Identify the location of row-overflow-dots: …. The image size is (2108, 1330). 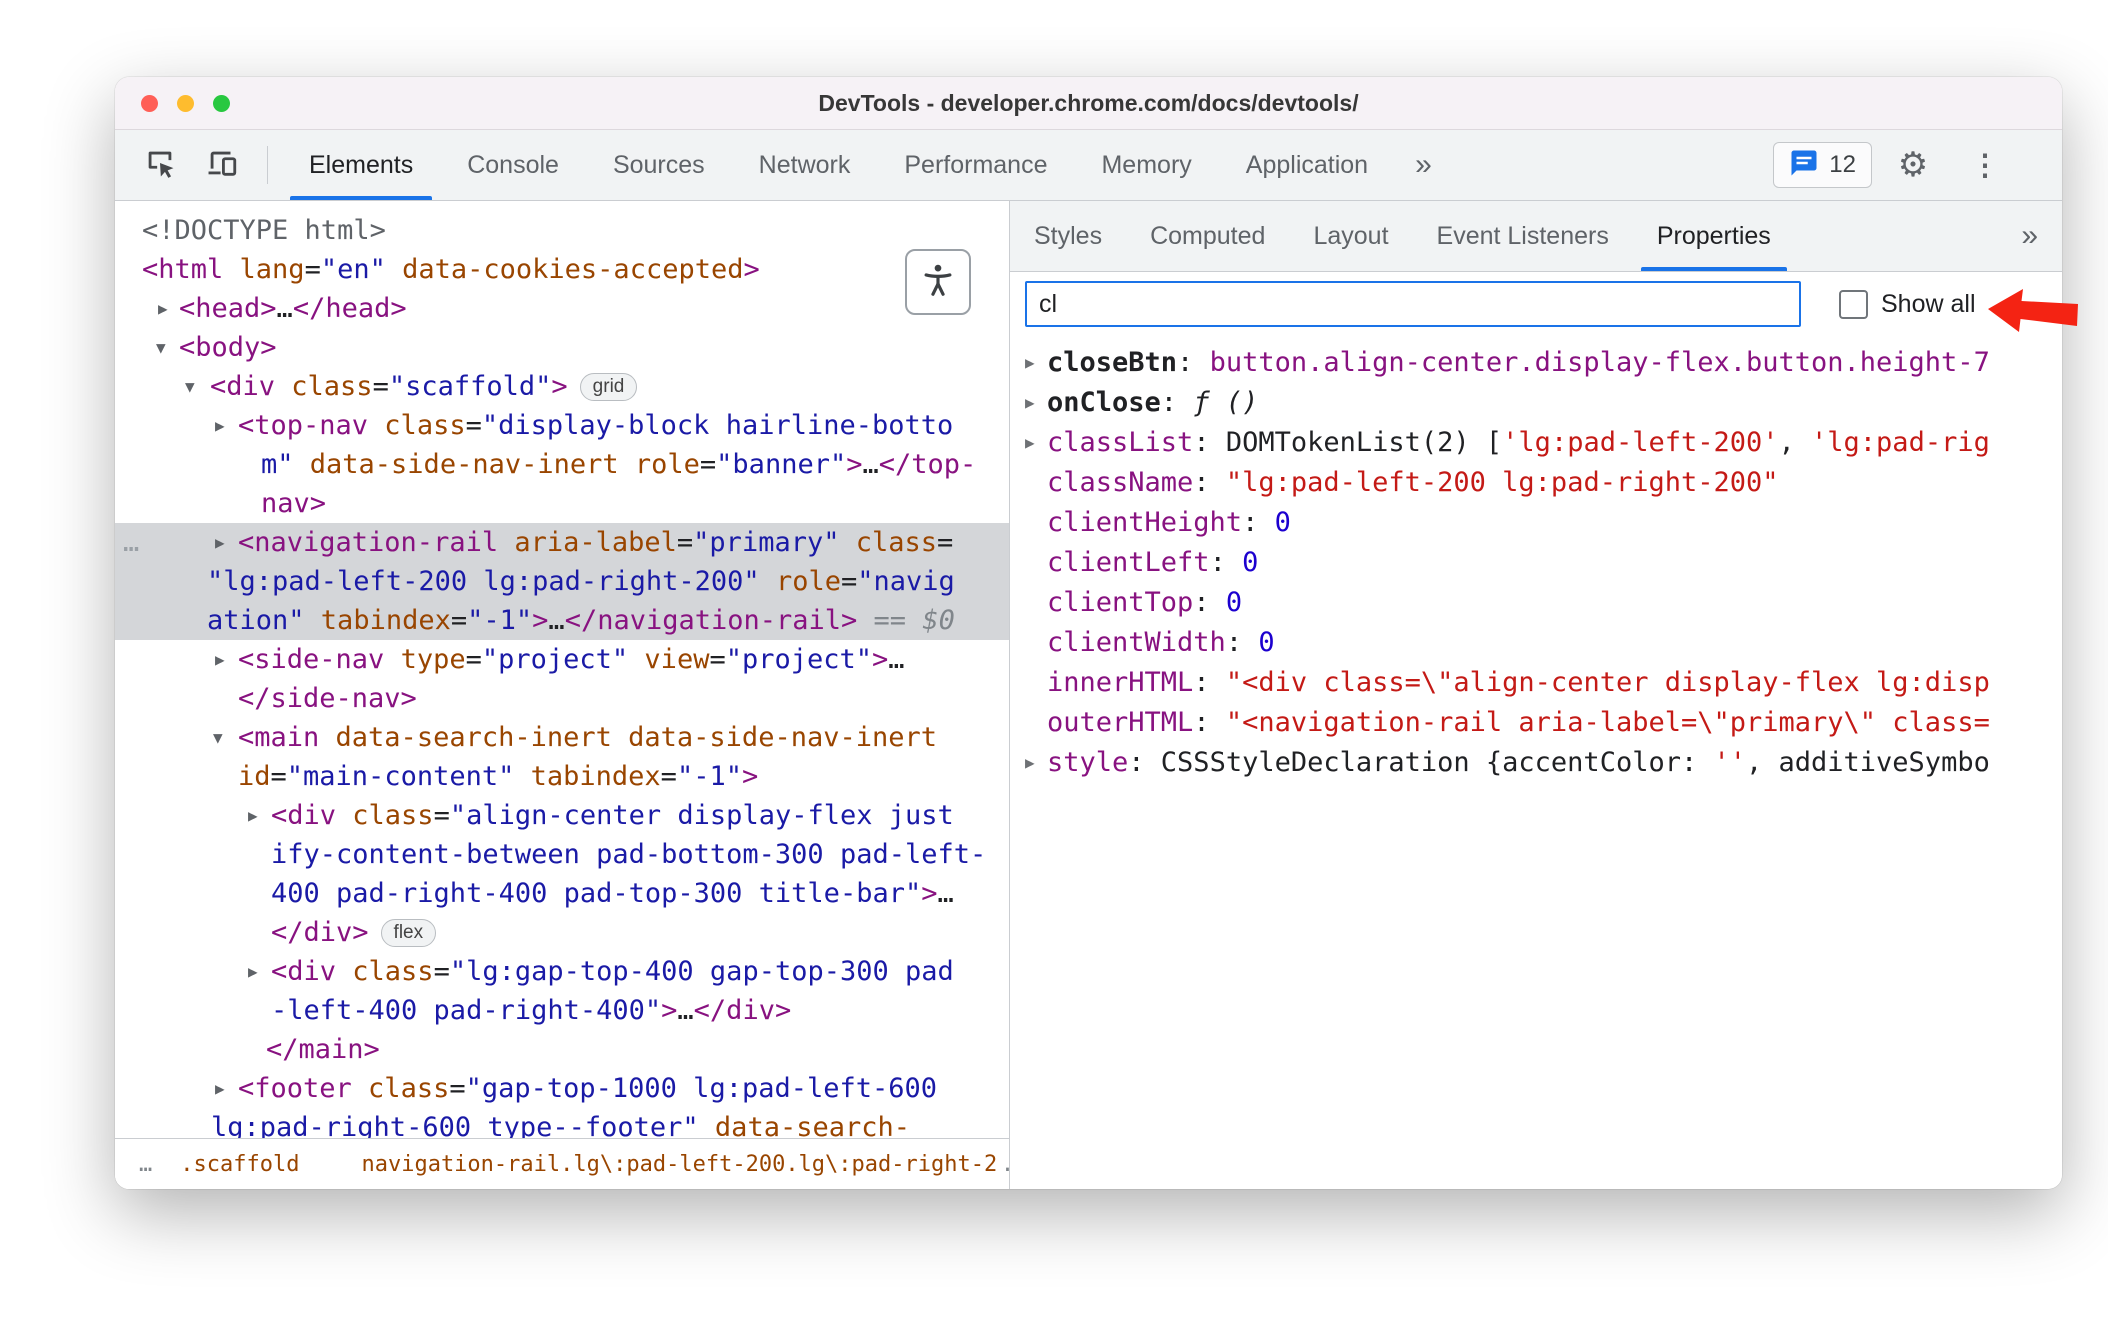
(131, 542).